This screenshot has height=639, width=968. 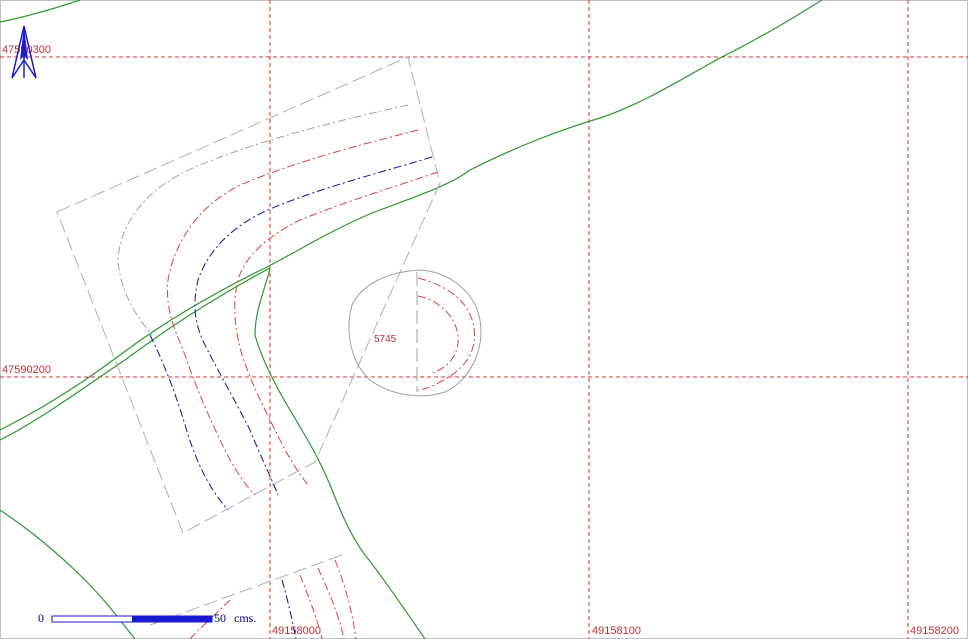 I want to click on terrain-line-descending, so click(x=340, y=453).